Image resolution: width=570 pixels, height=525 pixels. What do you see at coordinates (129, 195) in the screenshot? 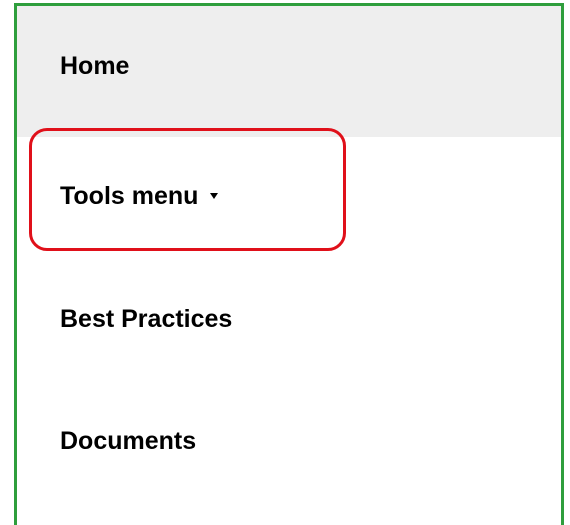
I see `nav-item-tools-menu-label: Tools menu` at bounding box center [129, 195].